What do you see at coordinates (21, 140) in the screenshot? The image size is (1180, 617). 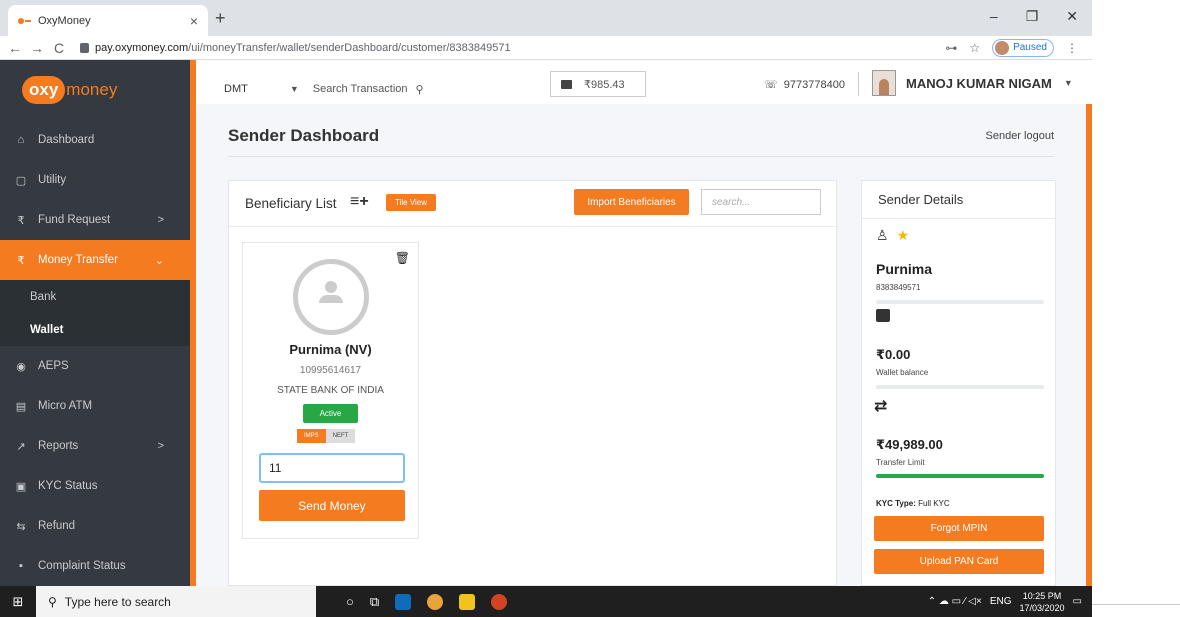 I see `home-icon: ⌂` at bounding box center [21, 140].